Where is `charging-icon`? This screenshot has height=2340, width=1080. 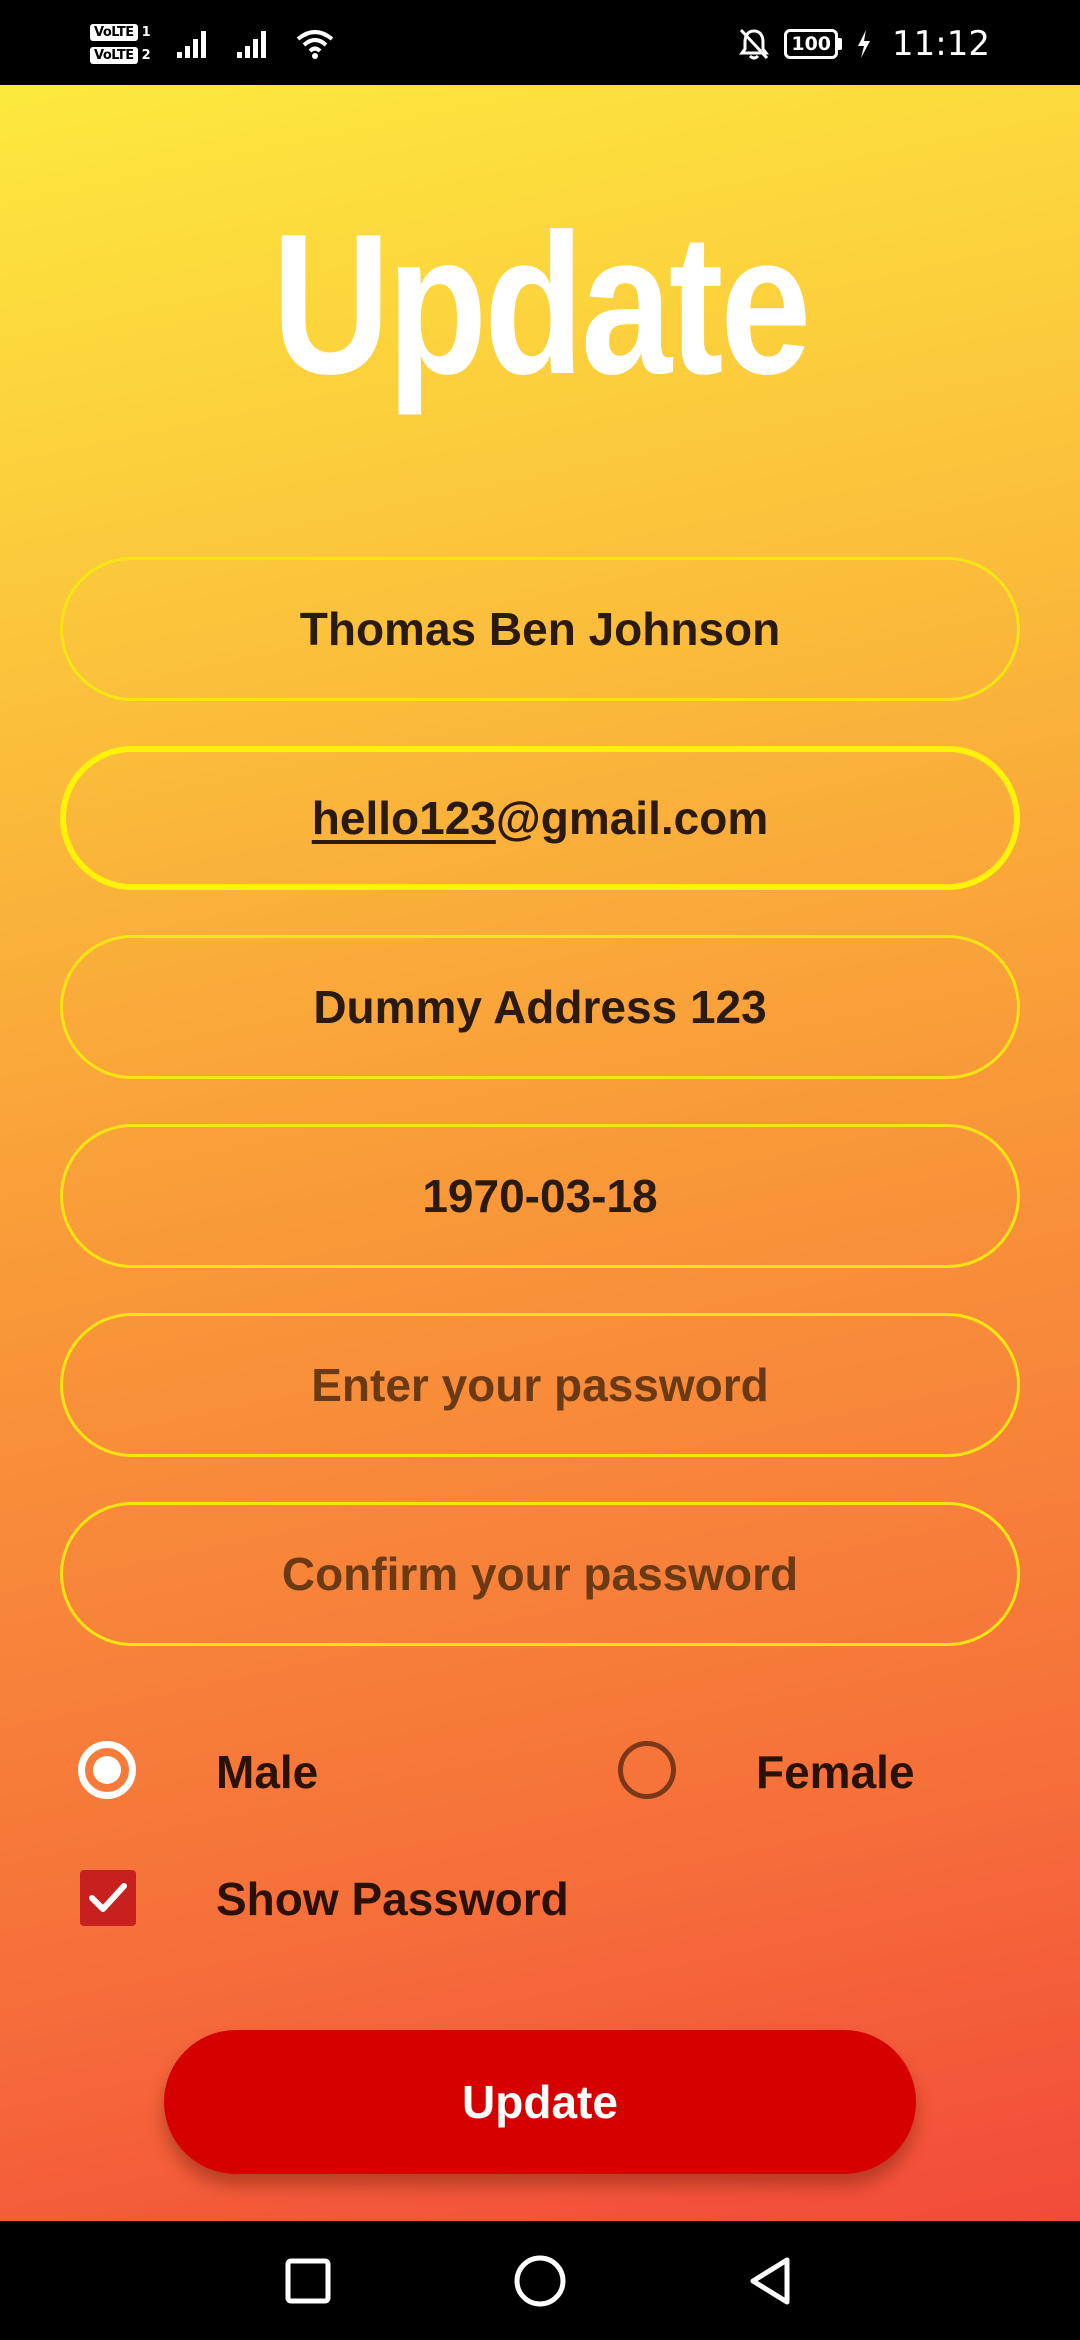
charging-icon is located at coordinates (864, 44).